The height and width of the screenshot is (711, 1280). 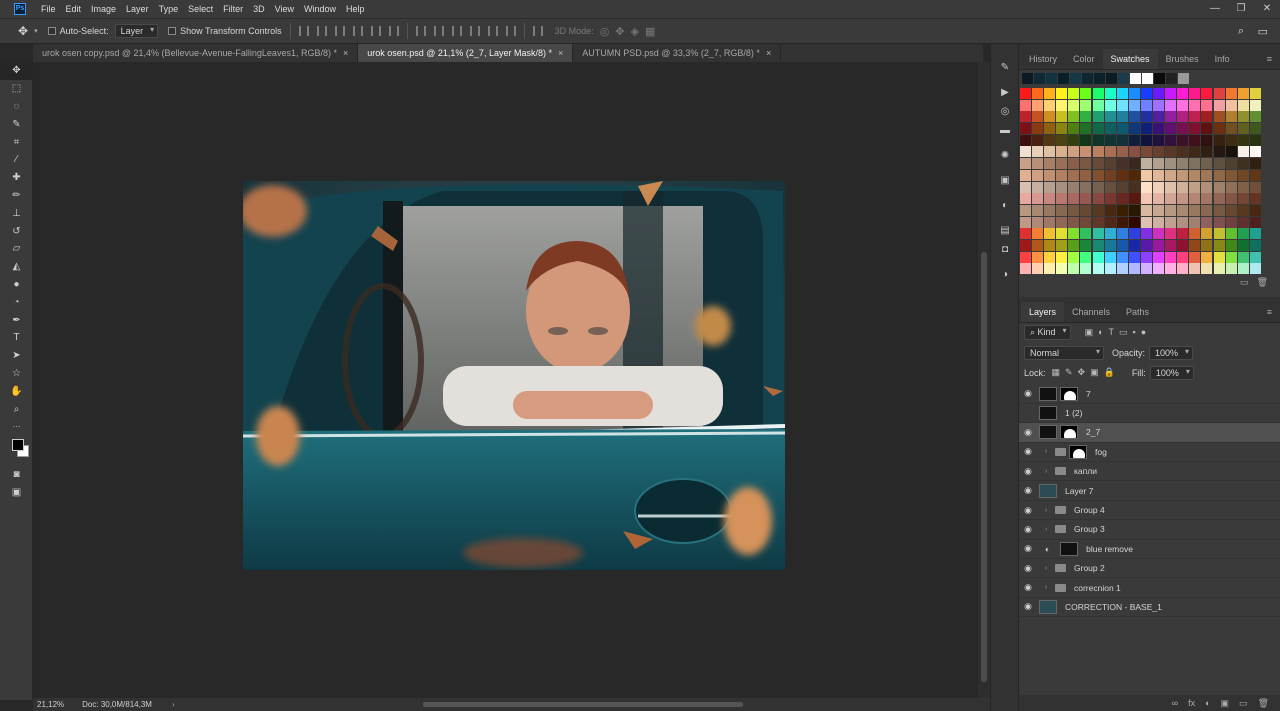 What do you see at coordinates (16, 427) in the screenshot?
I see `more-tools-icon: ···` at bounding box center [16, 427].